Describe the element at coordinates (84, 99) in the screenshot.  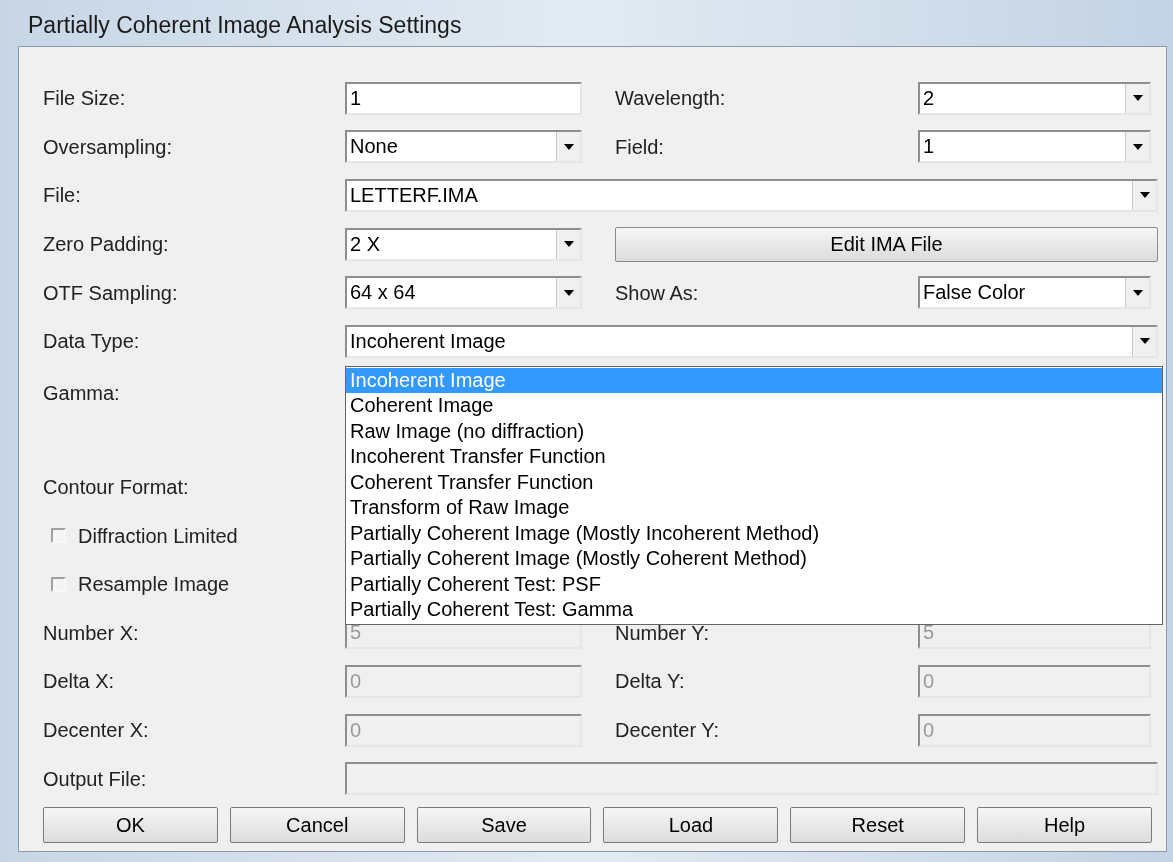
I see `field-label: File Size:` at that location.